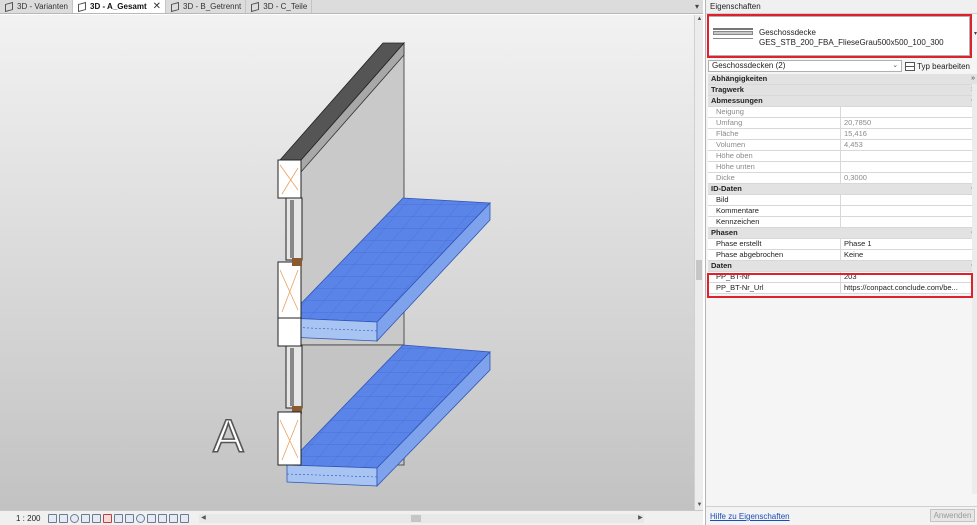 The image size is (977, 525). I want to click on unlock-3d-icon, so click(130, 518).